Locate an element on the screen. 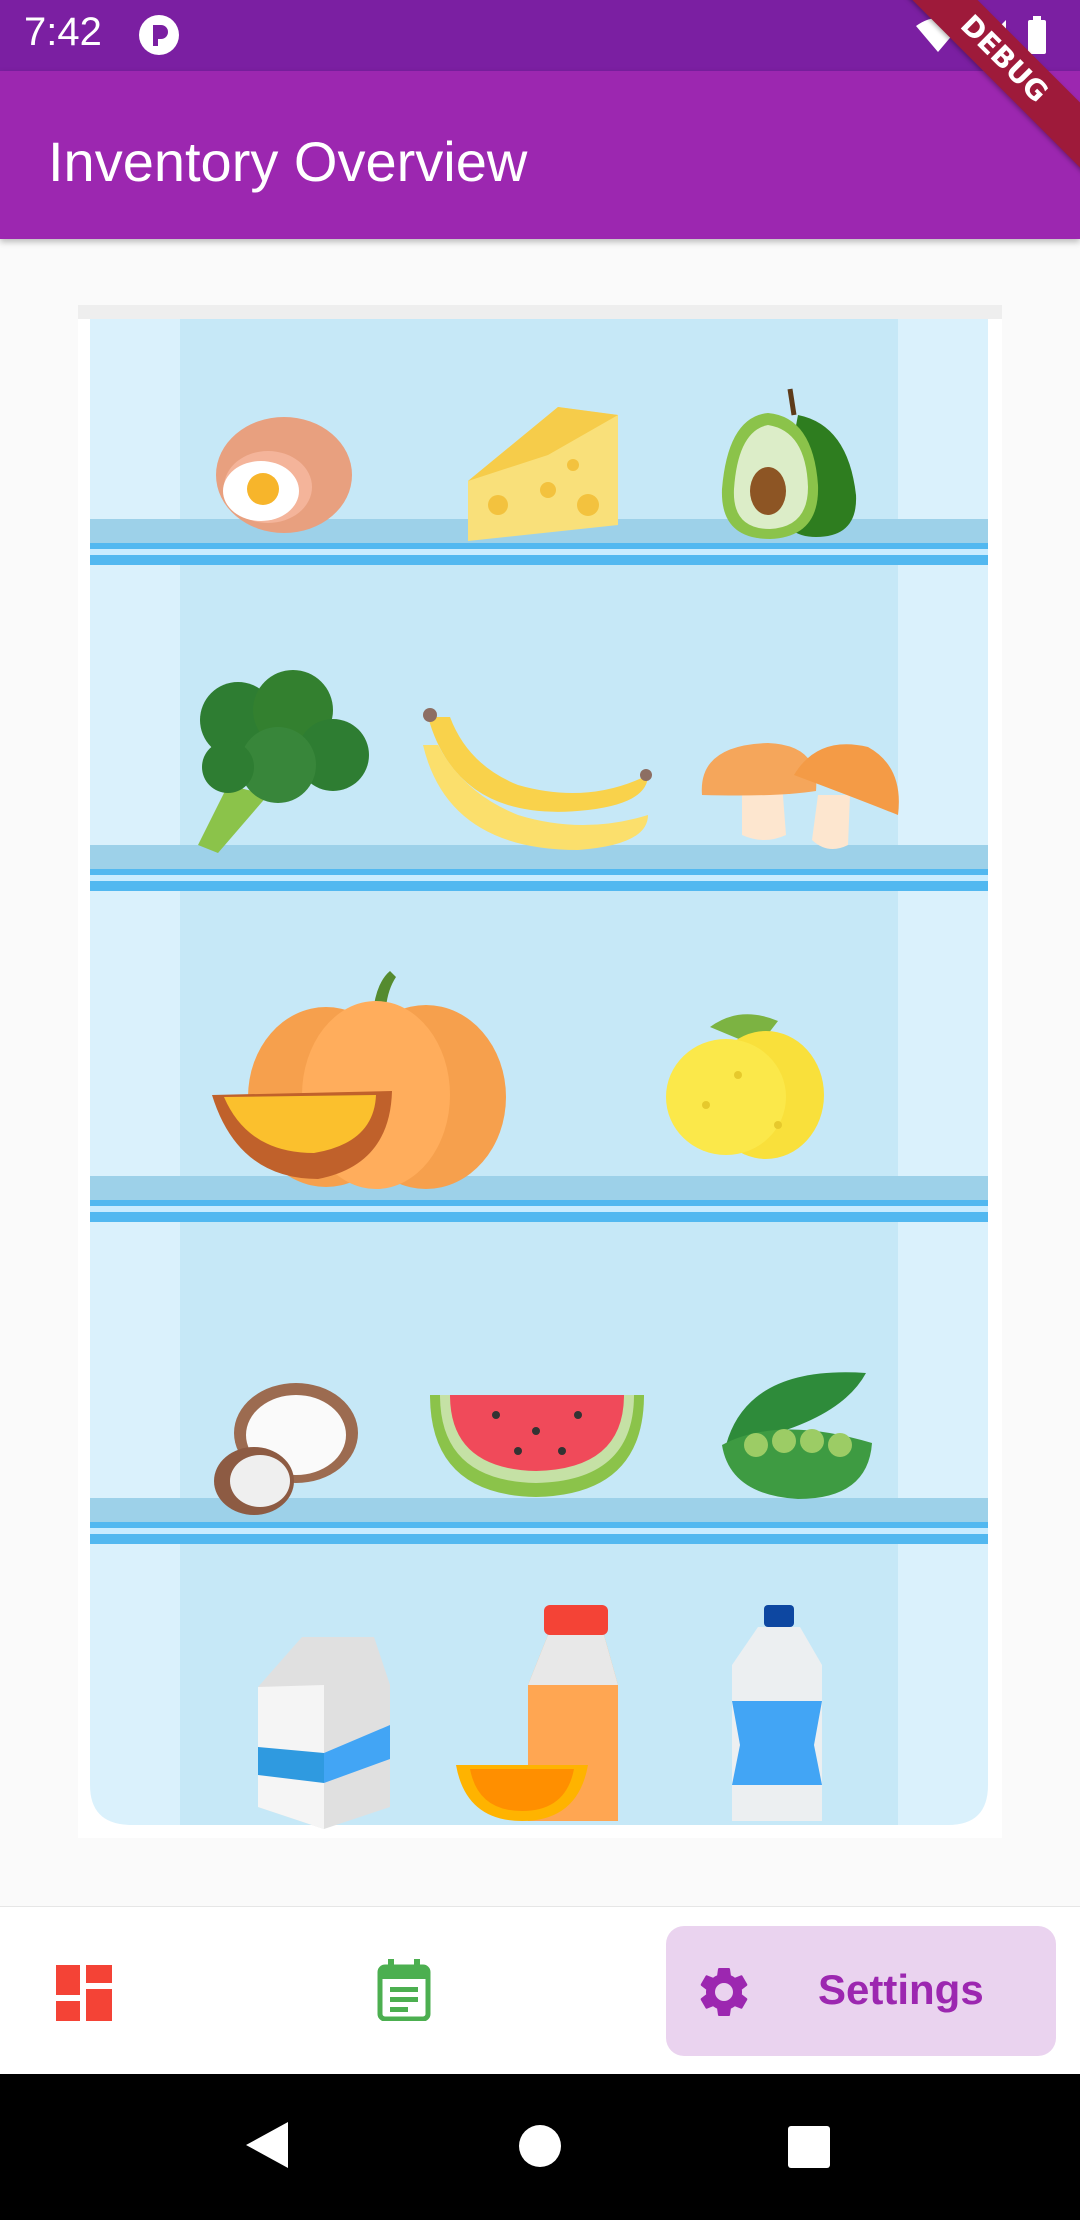 Image resolution: width=1080 pixels, height=2220 pixels. status-bar: 7:42 is located at coordinates (540, 35).